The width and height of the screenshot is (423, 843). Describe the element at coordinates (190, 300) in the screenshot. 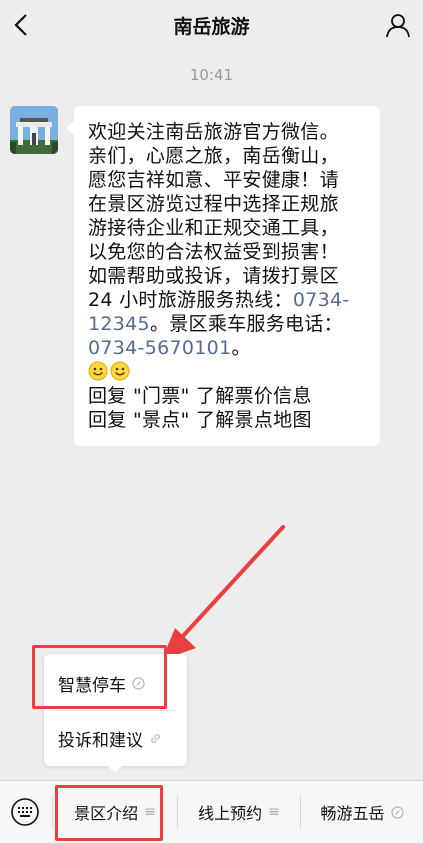

I see `hotline-label: 24 小时旅游服务热线：` at that location.